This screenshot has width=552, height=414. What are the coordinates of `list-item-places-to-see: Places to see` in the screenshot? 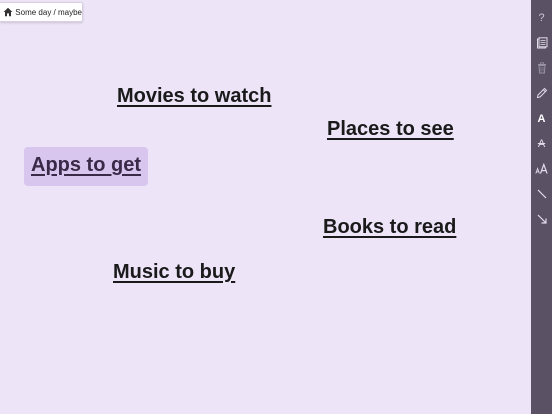 It's located at (390, 129).